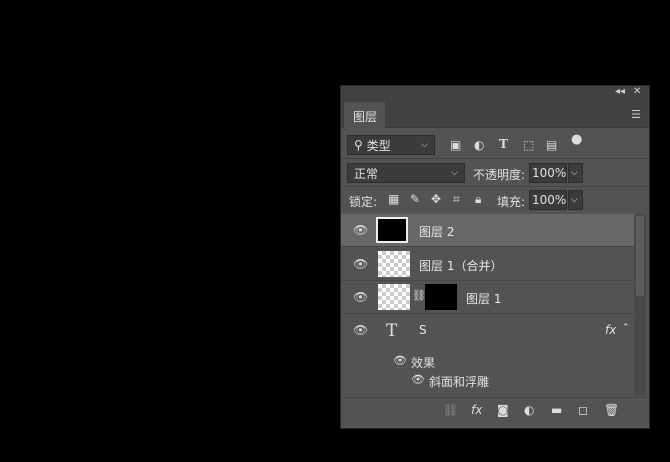 The height and width of the screenshot is (462, 670). I want to click on opacity-input: 100%, so click(548, 173).